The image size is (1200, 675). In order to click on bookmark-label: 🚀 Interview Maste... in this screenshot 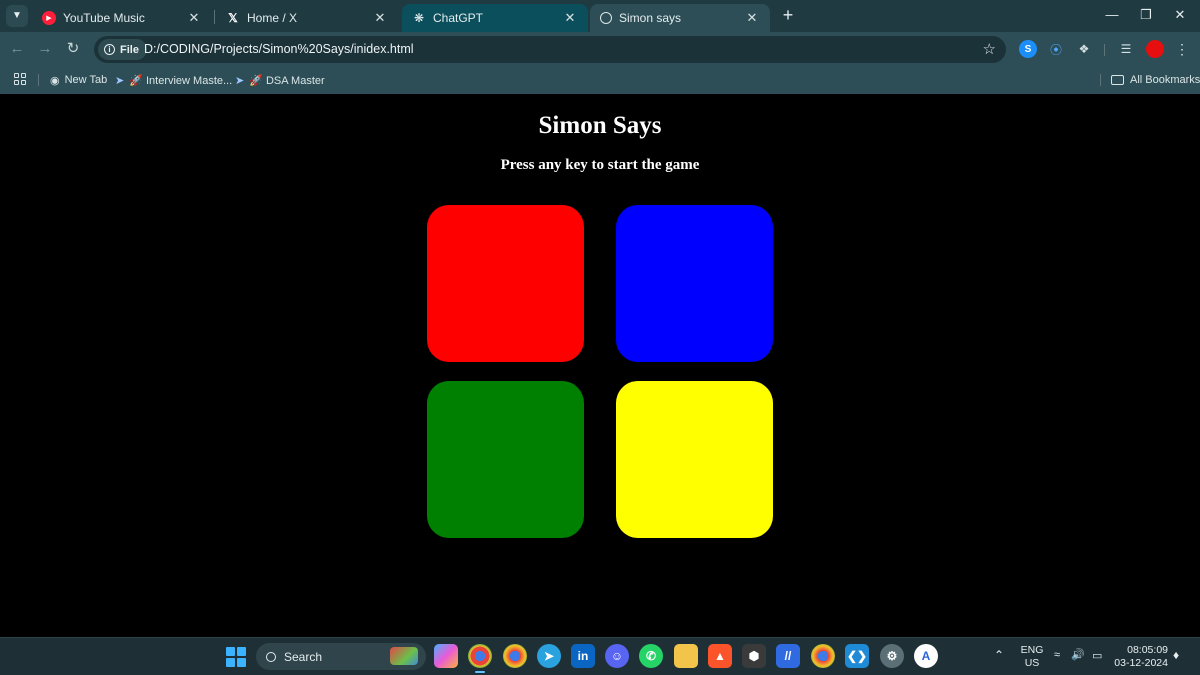, I will do `click(181, 80)`.